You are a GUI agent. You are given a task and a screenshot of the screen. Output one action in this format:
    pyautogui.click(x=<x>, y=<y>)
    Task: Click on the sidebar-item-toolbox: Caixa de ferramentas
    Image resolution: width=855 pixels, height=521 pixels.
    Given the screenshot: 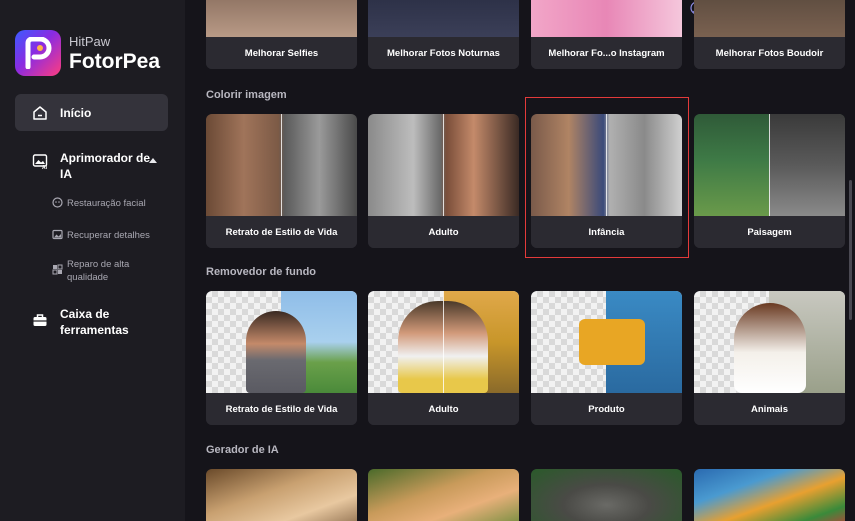 What is the action you would take?
    pyautogui.click(x=92, y=322)
    